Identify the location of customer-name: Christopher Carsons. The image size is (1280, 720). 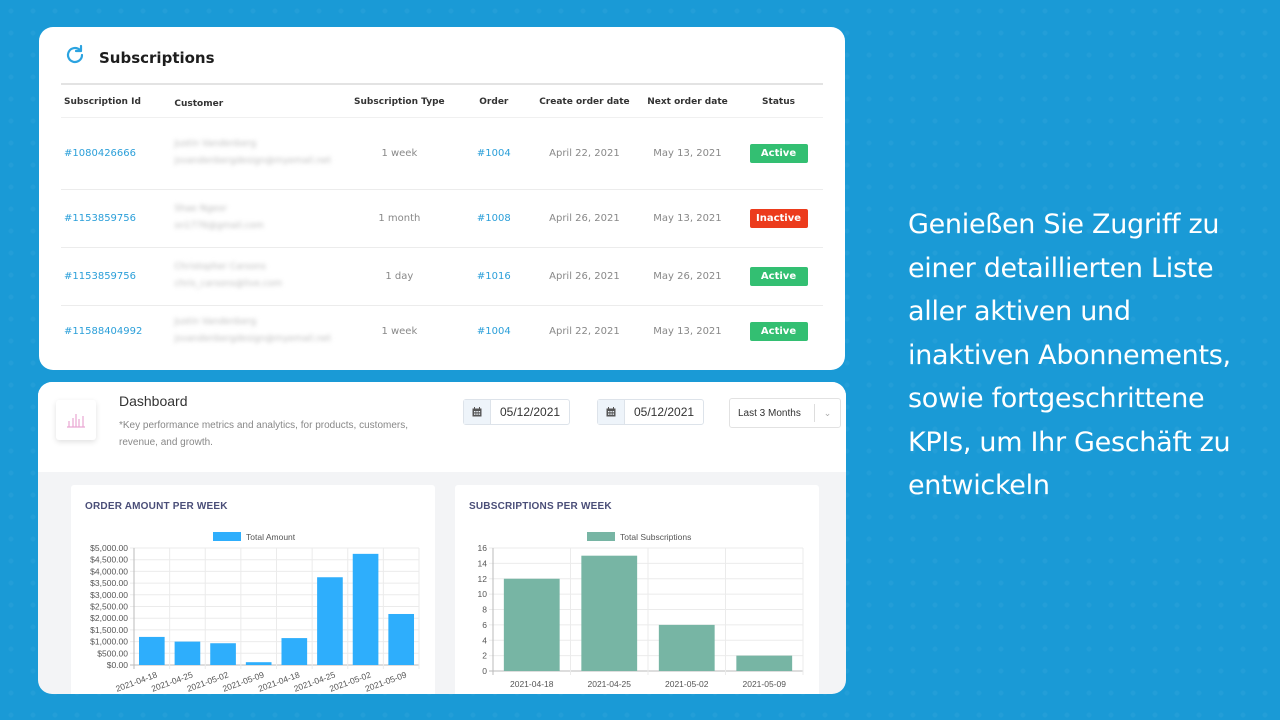
(220, 267).